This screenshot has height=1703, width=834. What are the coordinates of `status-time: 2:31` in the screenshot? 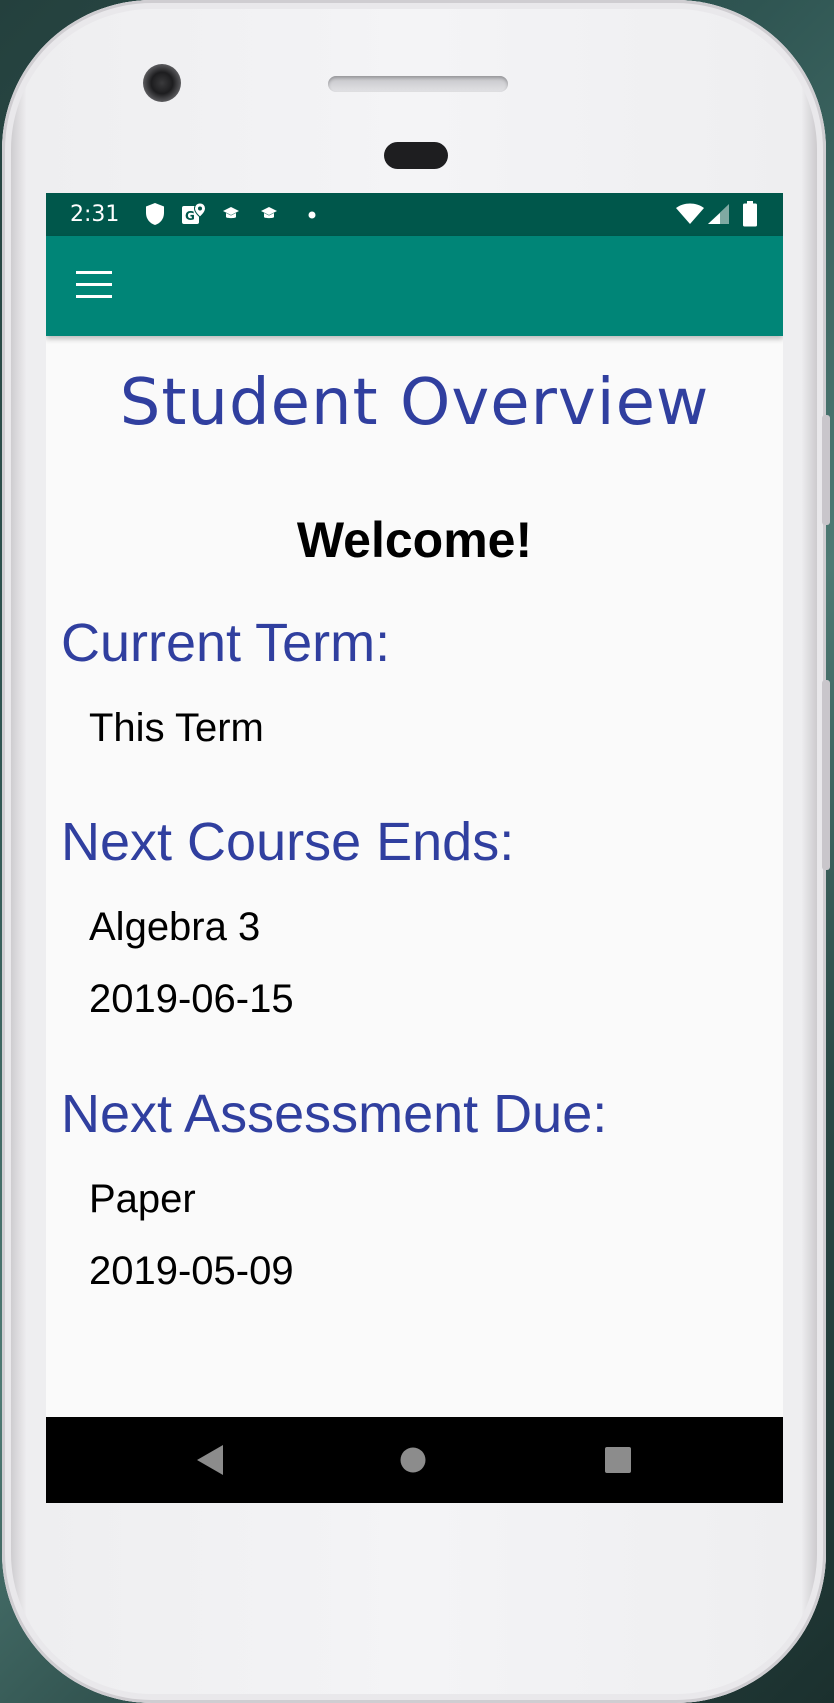 It's located at (95, 214).